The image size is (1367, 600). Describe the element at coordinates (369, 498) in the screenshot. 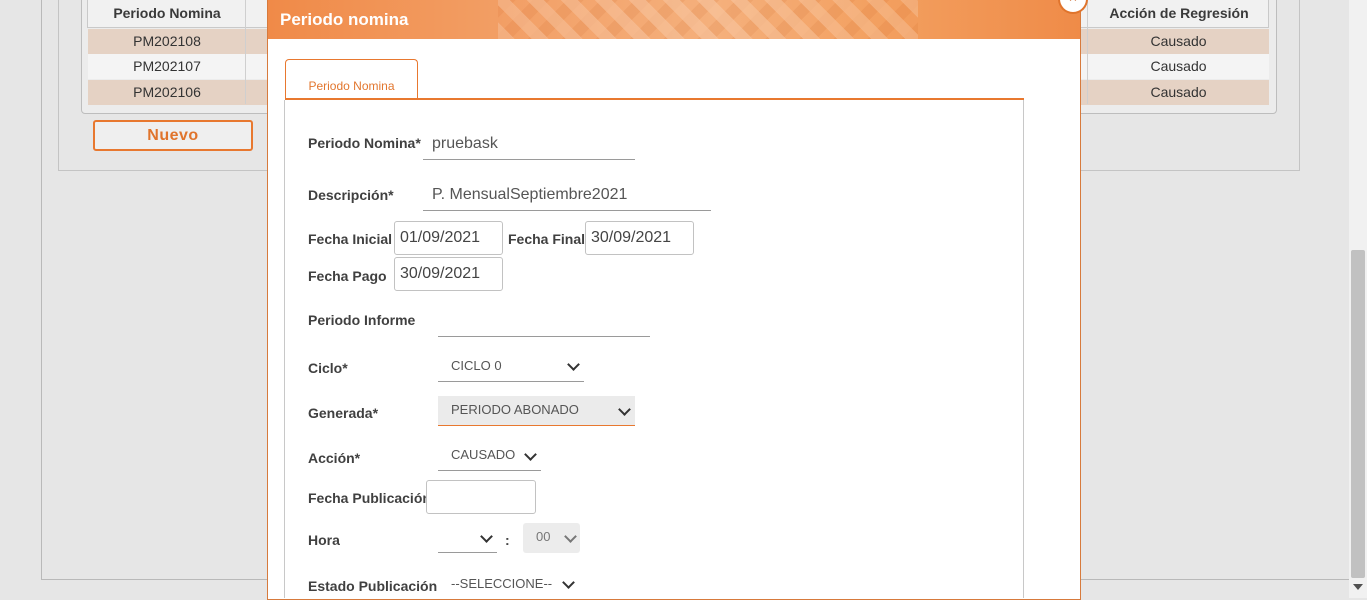

I see `fecha-publicacion-label: Fecha Publicación` at that location.